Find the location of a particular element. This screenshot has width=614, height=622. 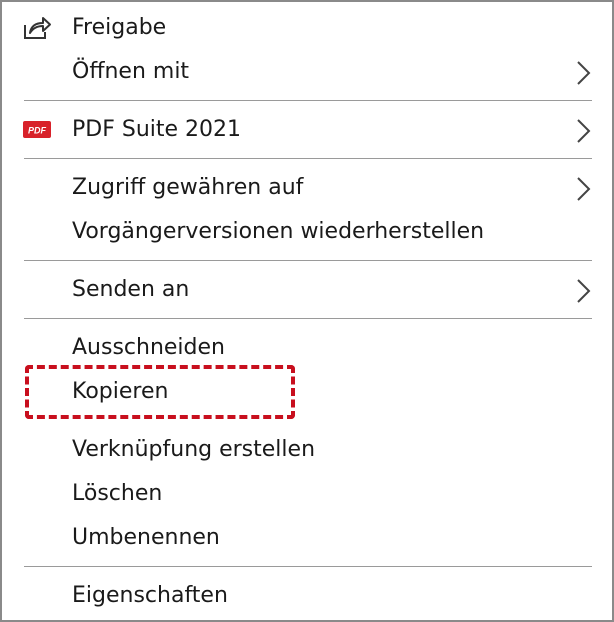

menu-item-label: Vorgängerversionen wiederherstellen is located at coordinates (278, 231).